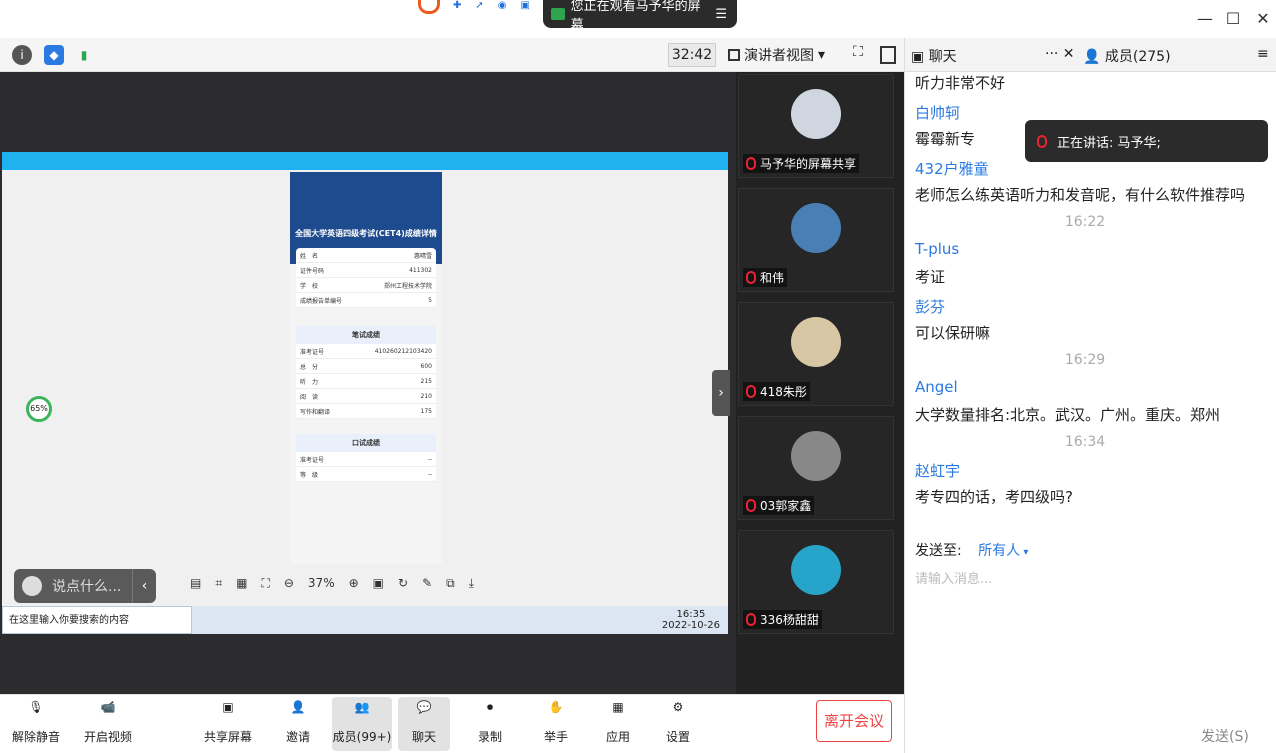  Describe the element at coordinates (403, 583) in the screenshot. I see `rotate-icon: ↻` at that location.